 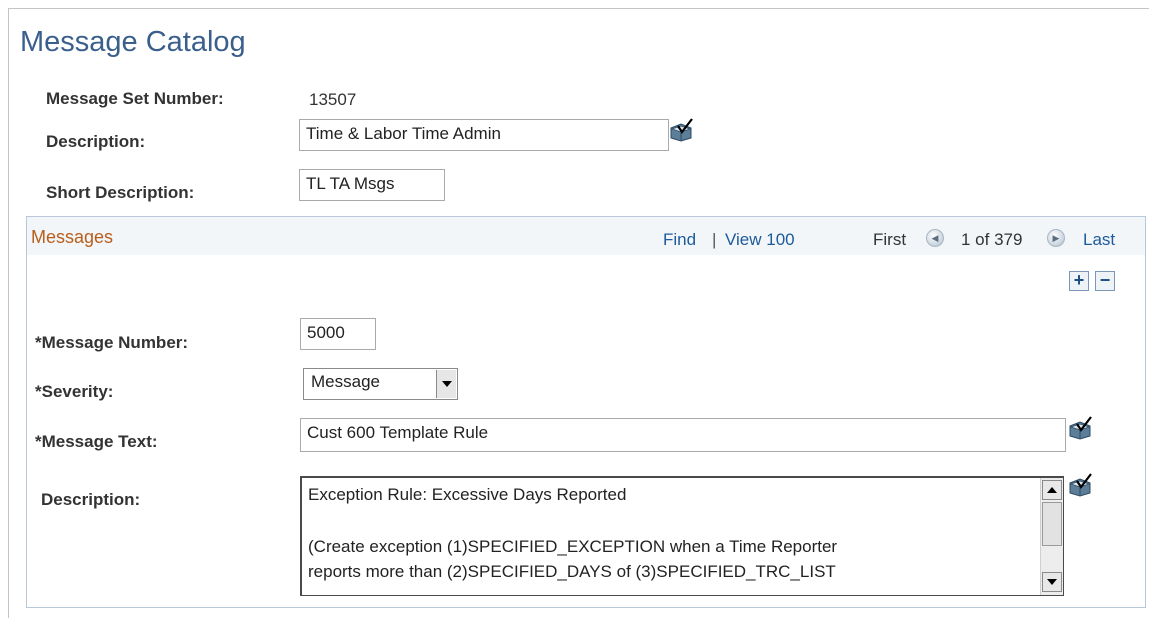 I want to click on left-divider, so click(x=8, y=313).